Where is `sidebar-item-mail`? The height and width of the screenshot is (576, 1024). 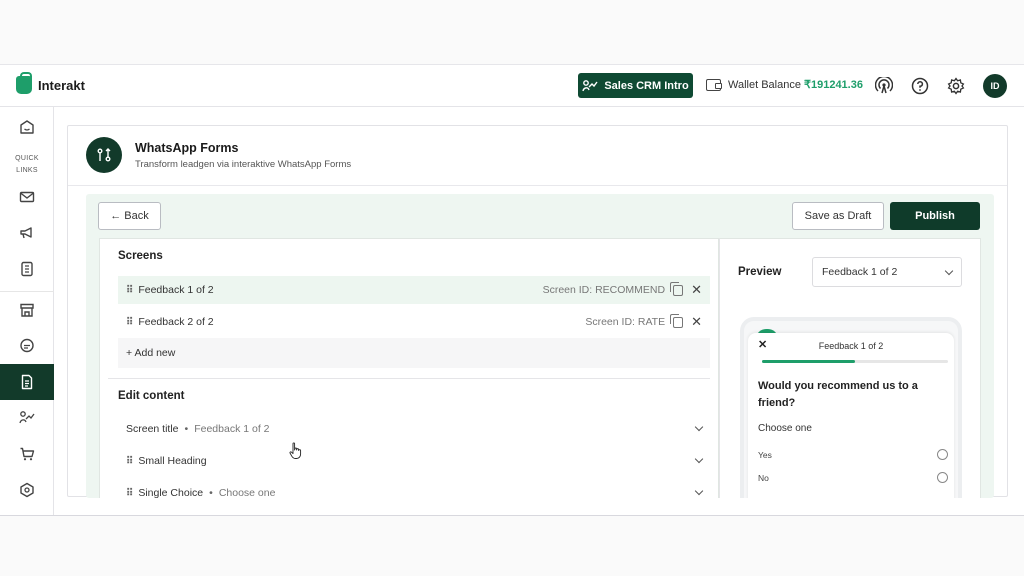 sidebar-item-mail is located at coordinates (27, 197).